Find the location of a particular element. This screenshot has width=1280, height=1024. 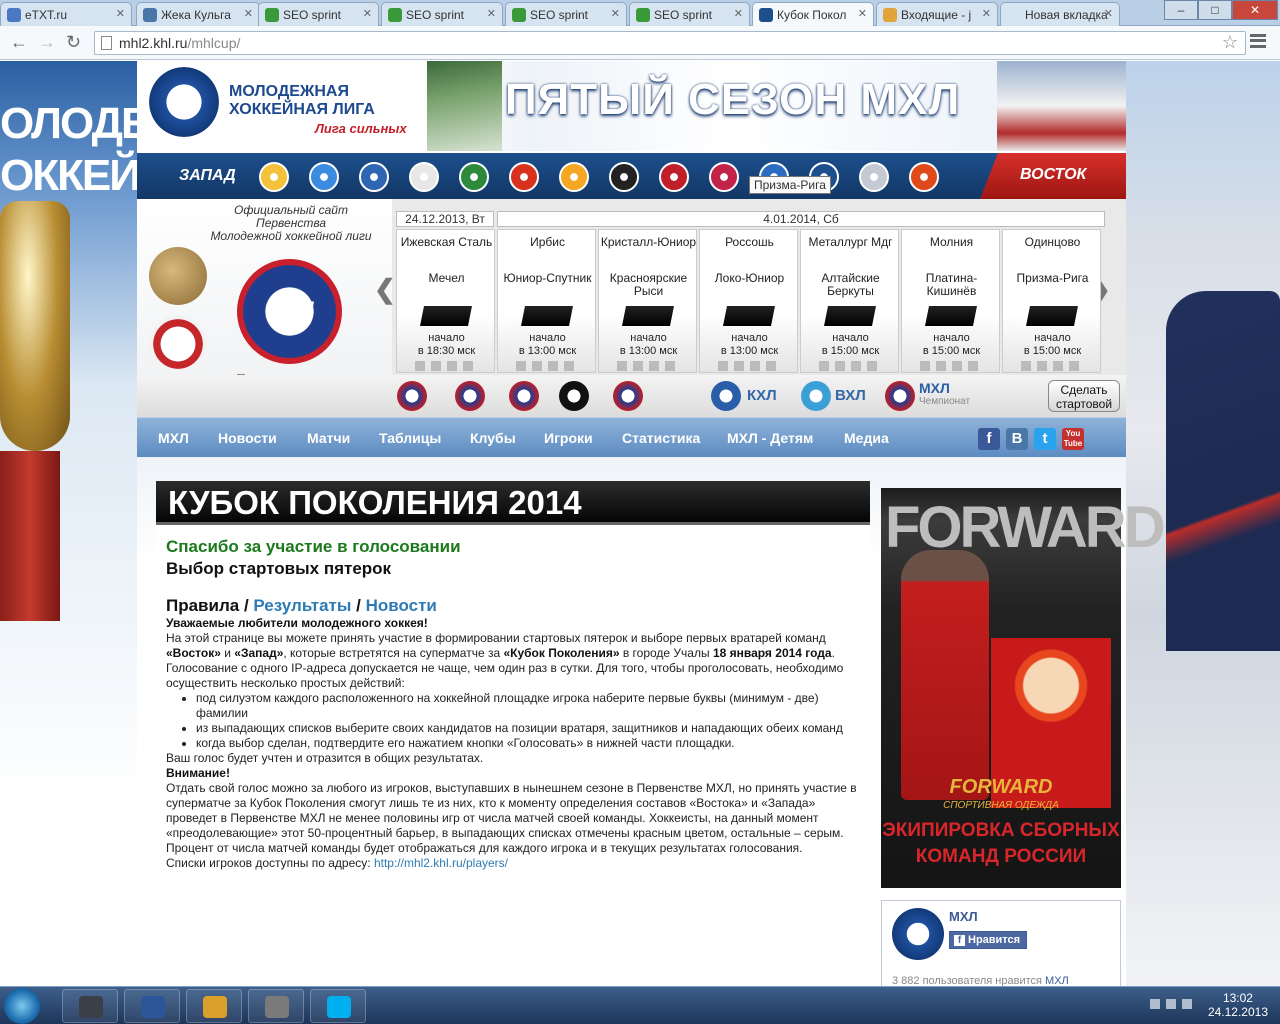

khl-logo-icon is located at coordinates (726, 396).